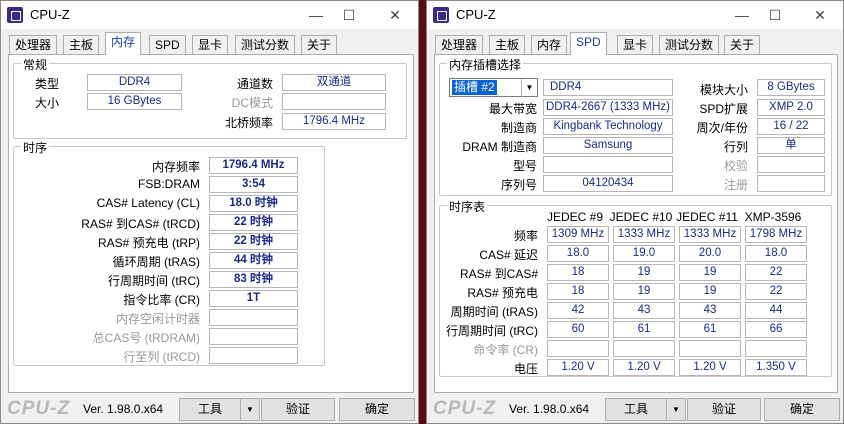  What do you see at coordinates (254, 84) in the screenshot?
I see `channels-label: 通道数` at bounding box center [254, 84].